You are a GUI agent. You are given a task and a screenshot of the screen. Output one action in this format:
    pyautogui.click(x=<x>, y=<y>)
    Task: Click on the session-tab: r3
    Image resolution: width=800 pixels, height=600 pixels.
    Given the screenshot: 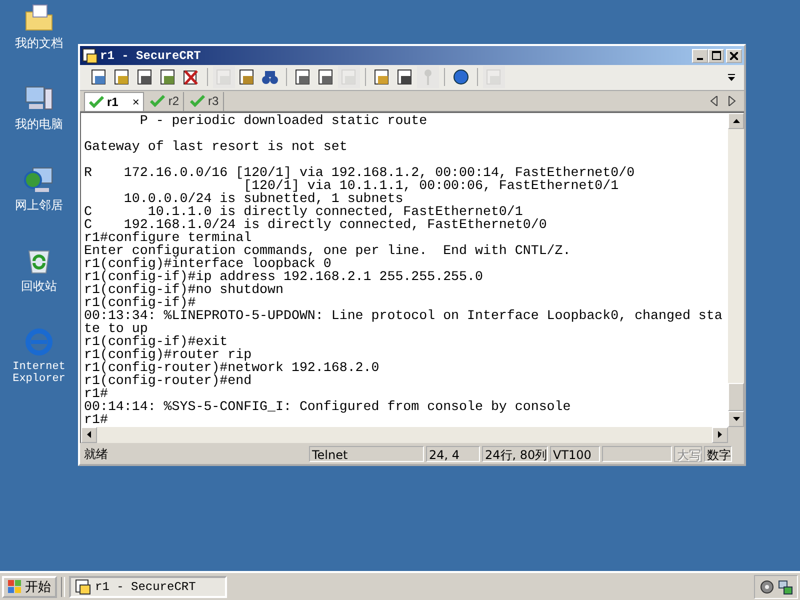 What is the action you would take?
    pyautogui.click(x=205, y=101)
    